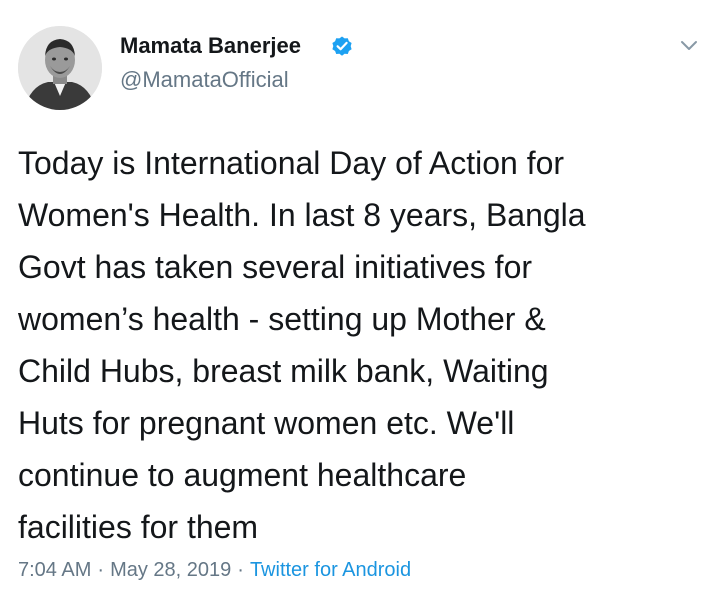 This screenshot has height=596, width=720. What do you see at coordinates (291, 163) in the screenshot?
I see `tweet-text-line: Today is International Day of Action for` at bounding box center [291, 163].